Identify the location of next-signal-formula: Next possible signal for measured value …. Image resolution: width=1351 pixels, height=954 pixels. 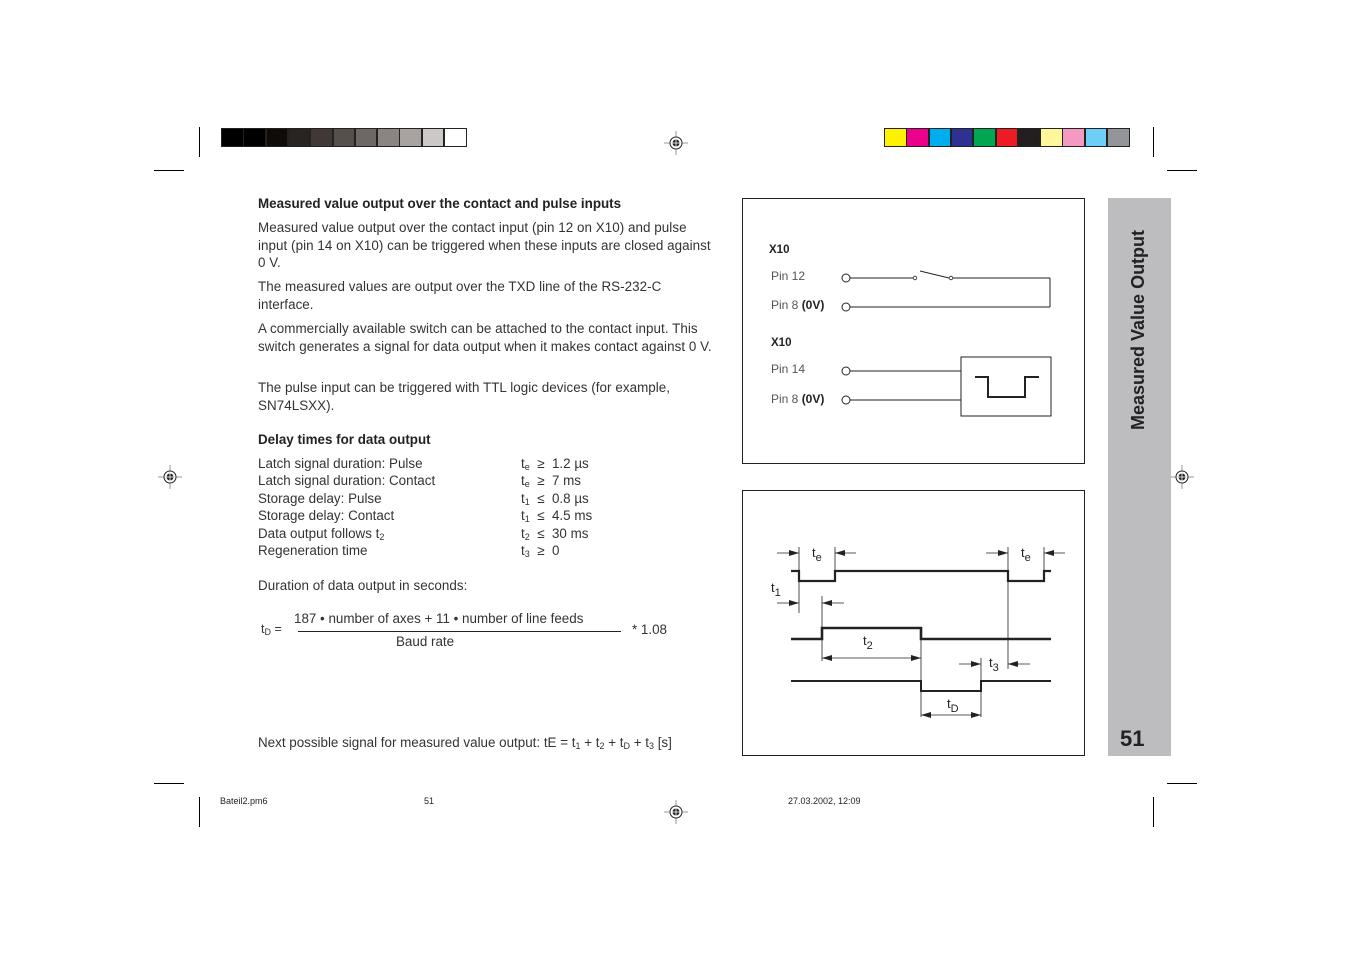
(465, 743).